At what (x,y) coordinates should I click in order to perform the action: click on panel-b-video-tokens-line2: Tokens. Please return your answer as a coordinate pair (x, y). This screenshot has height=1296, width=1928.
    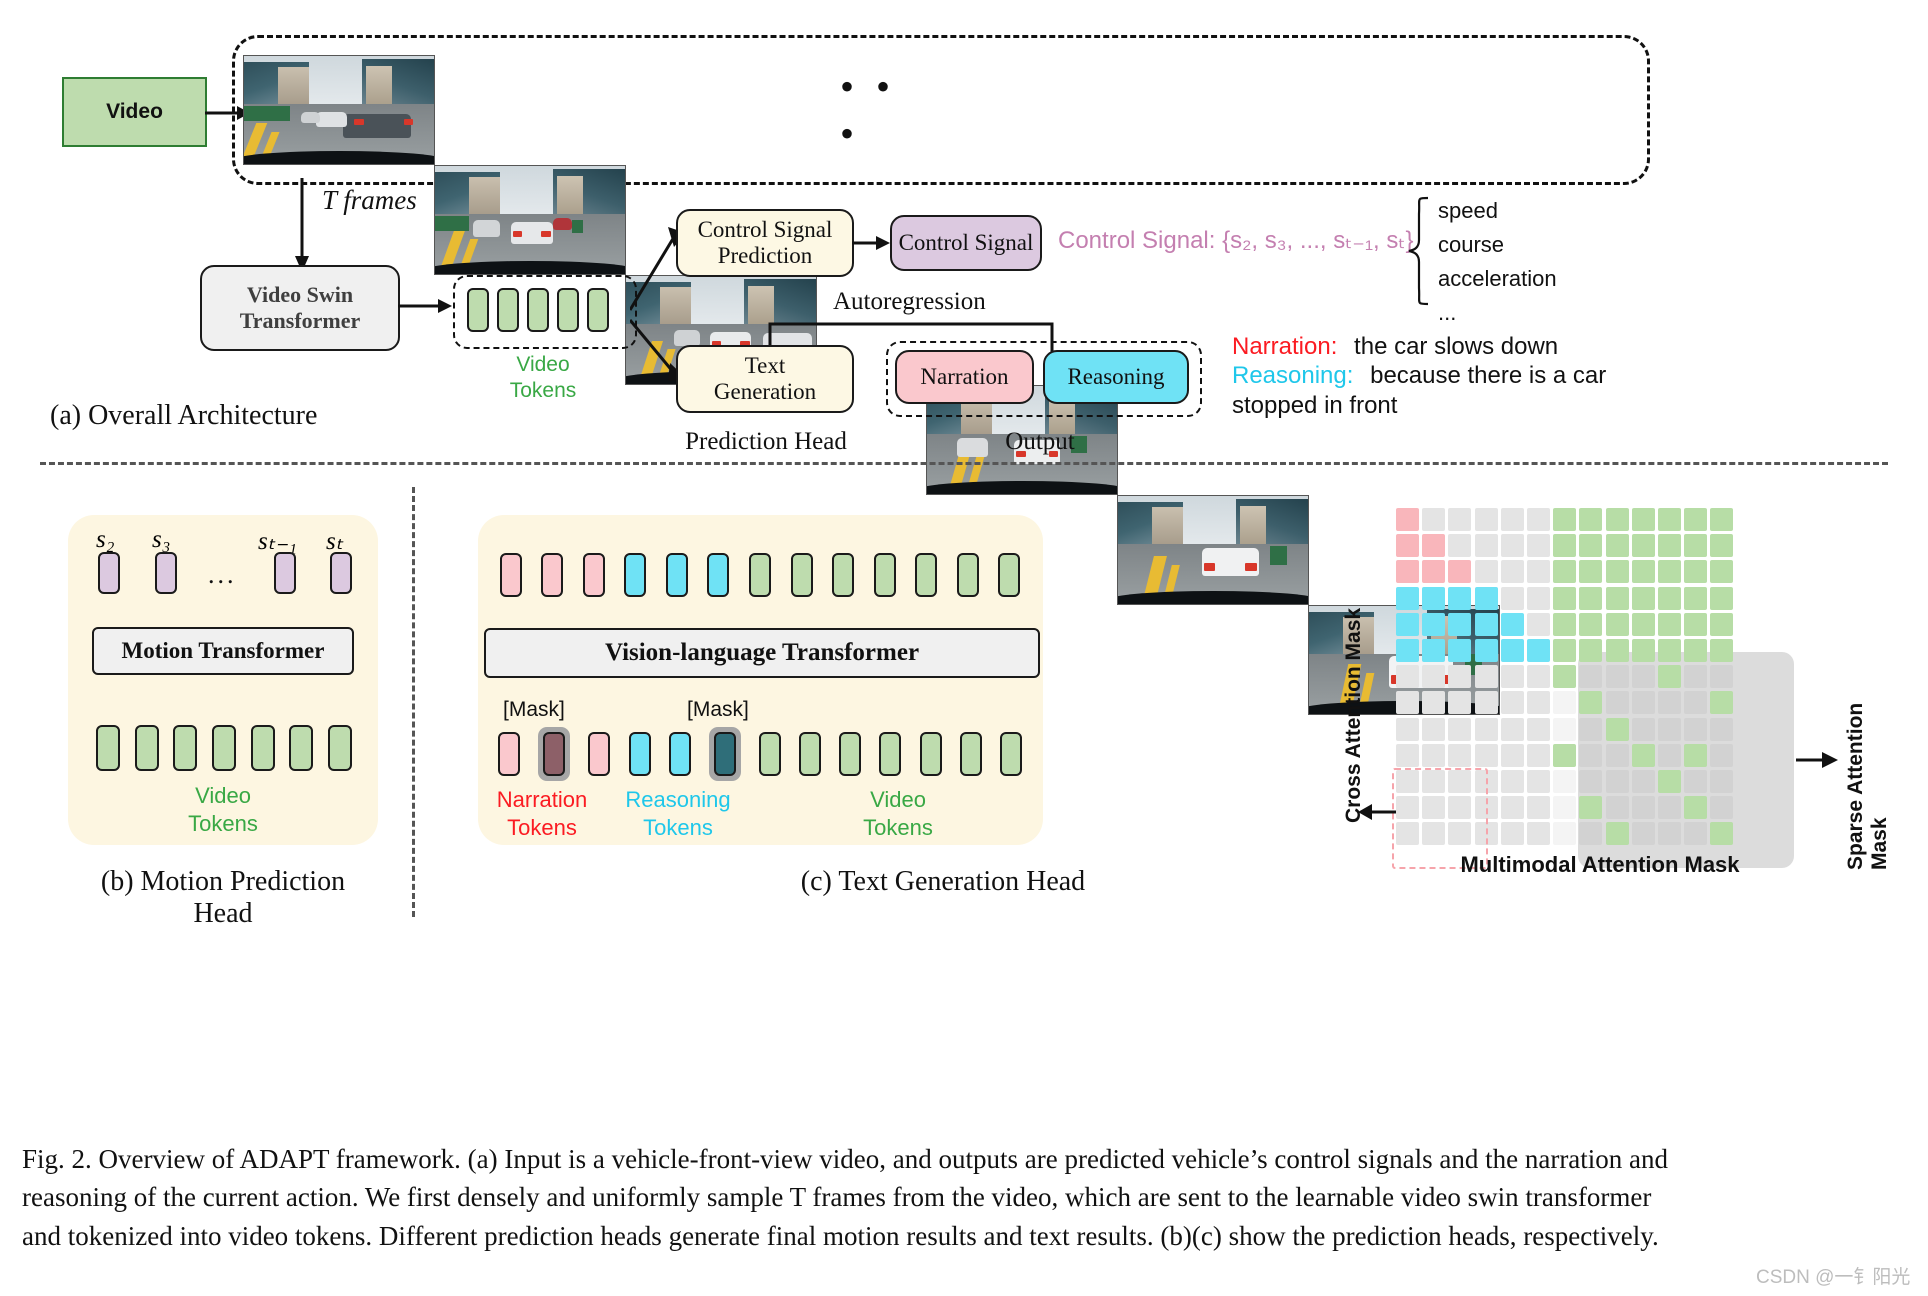
    Looking at the image, I should click on (223, 823).